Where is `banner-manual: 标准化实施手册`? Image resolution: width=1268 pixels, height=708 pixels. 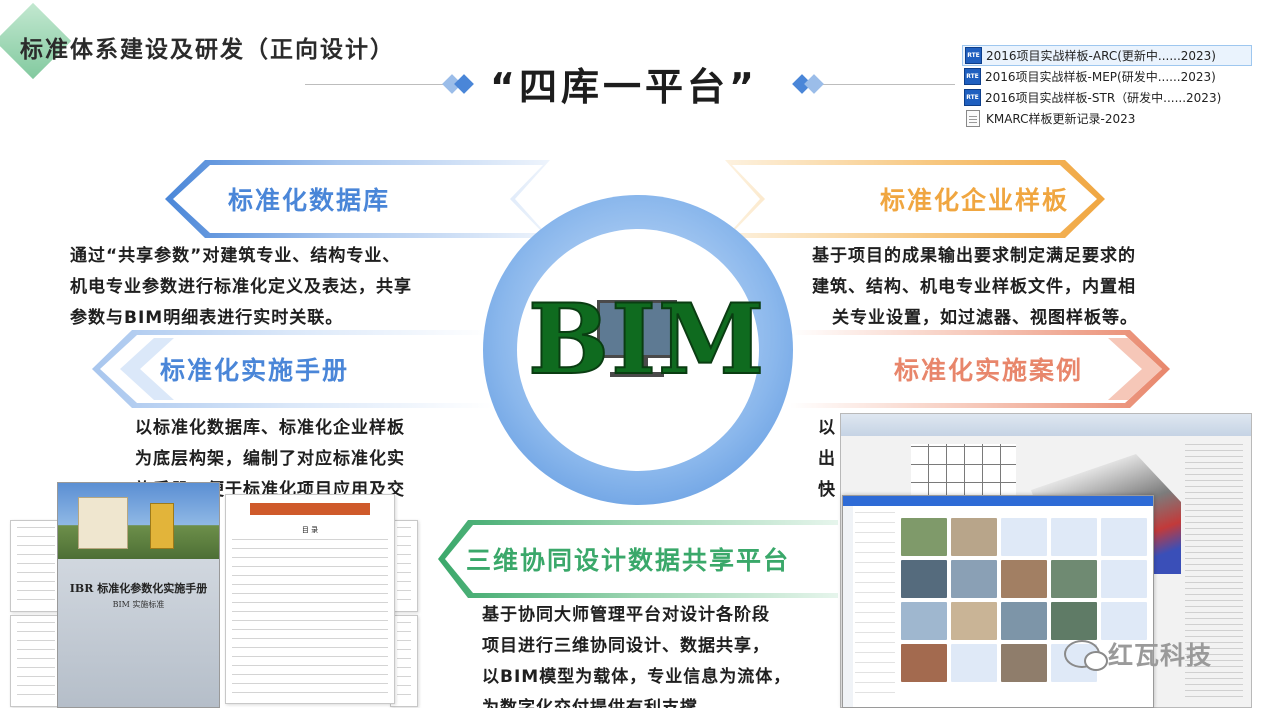 banner-manual: 标准化实施手册 is located at coordinates (292, 369).